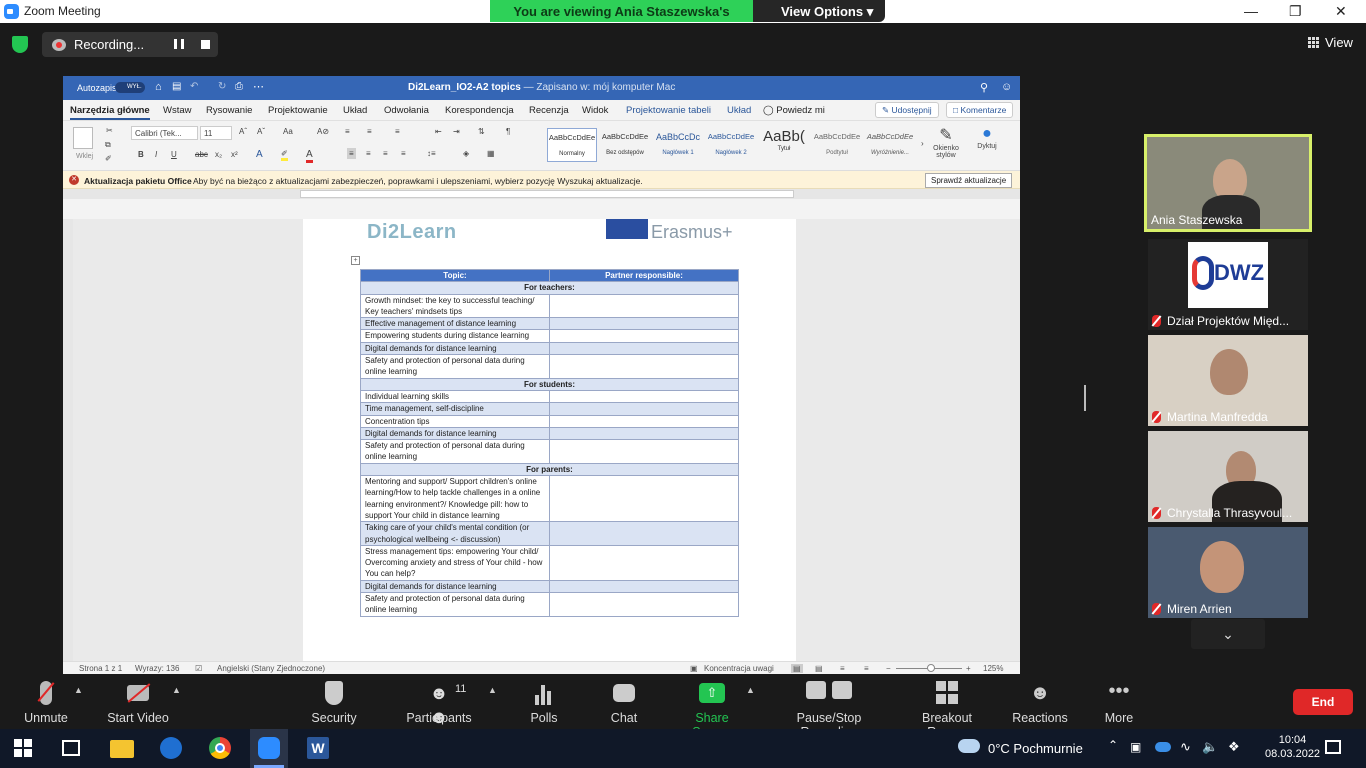 This screenshot has height=768, width=1366. Describe the element at coordinates (987, 137) in the screenshot. I see `dictate-button: ● Dyktuj` at that location.